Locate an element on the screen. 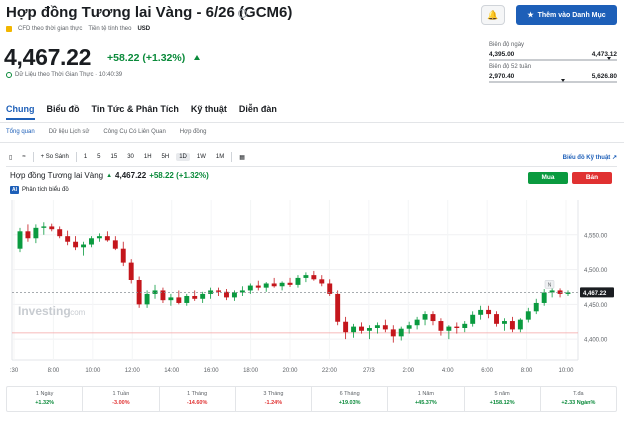 The width and height of the screenshot is (624, 424). chart-analysis-button: AI Phân tích biểu đồ is located at coordinates (39, 190).